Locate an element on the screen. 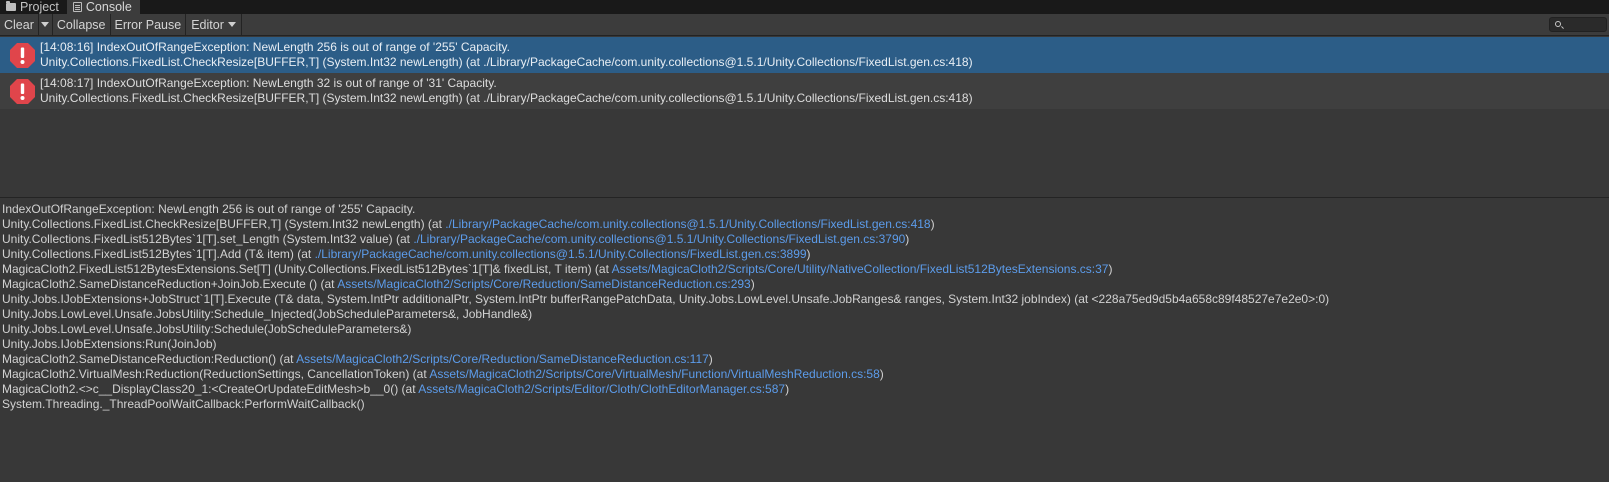 The image size is (1609, 482). tab-console: Console is located at coordinates (103, 7).